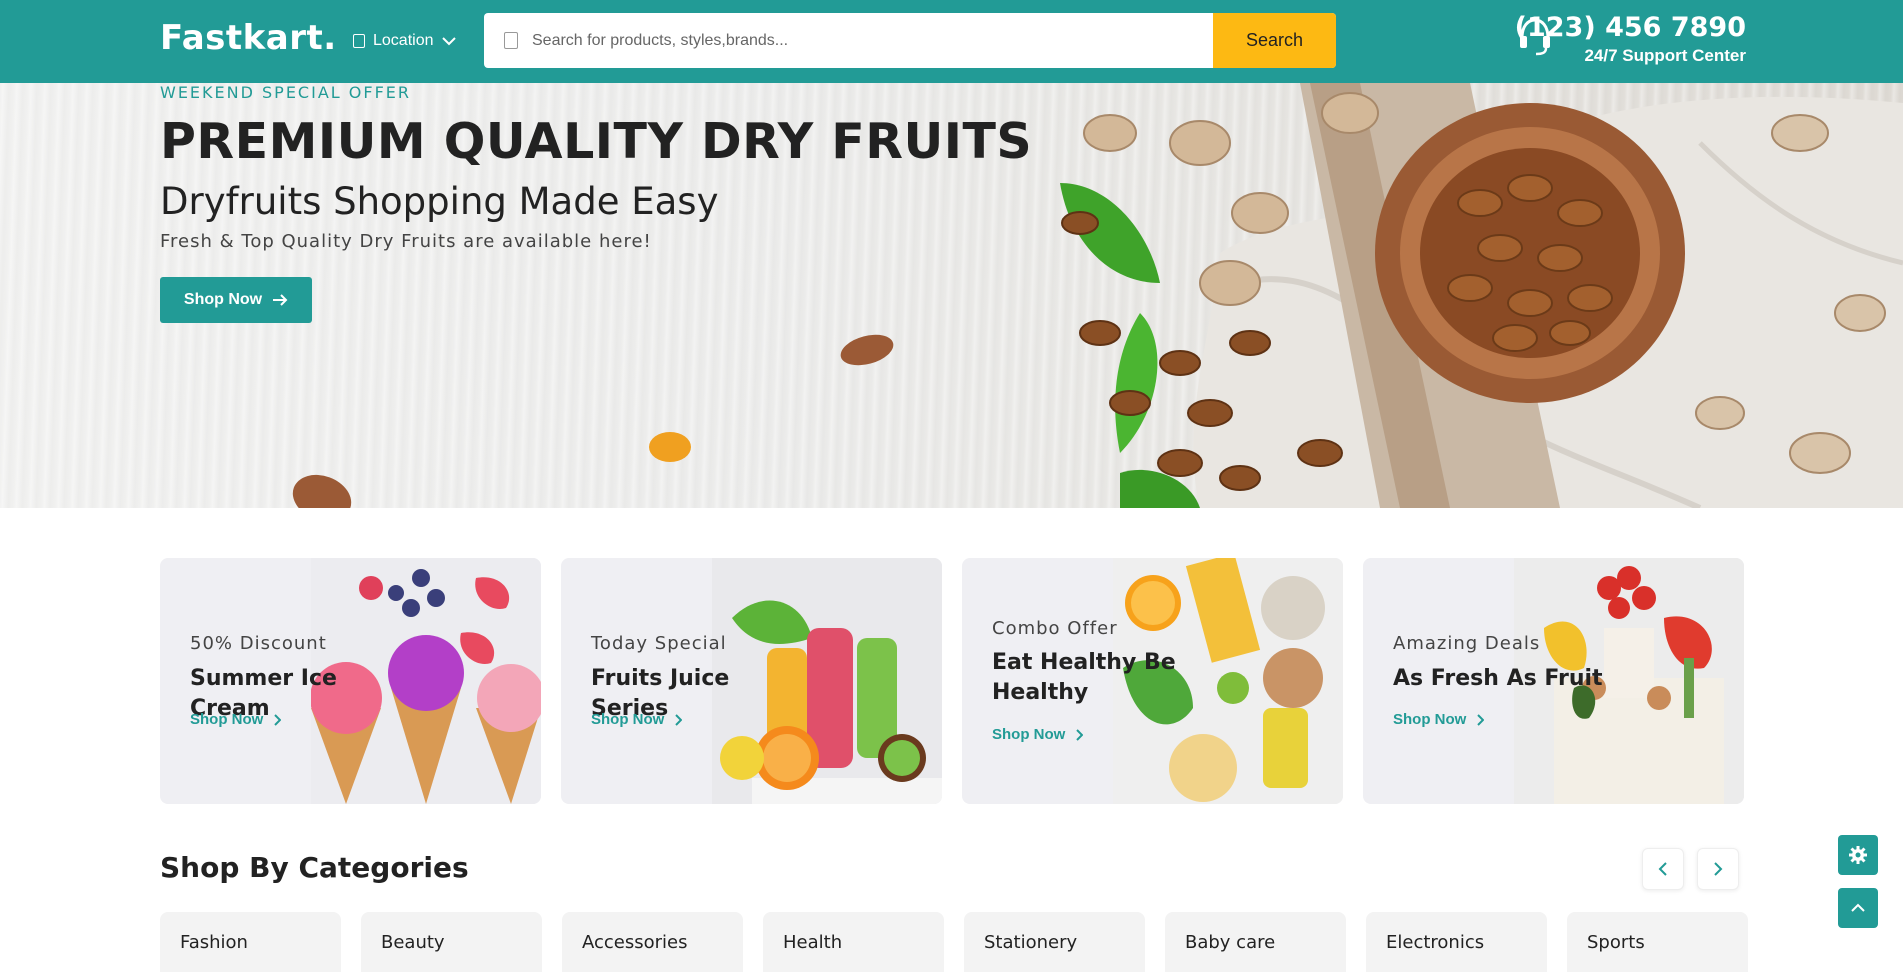 This screenshot has width=1903, height=972. I want to click on promo-card-ice-cream: 50% Discount Summer Ice Cream Shop Now, so click(350, 681).